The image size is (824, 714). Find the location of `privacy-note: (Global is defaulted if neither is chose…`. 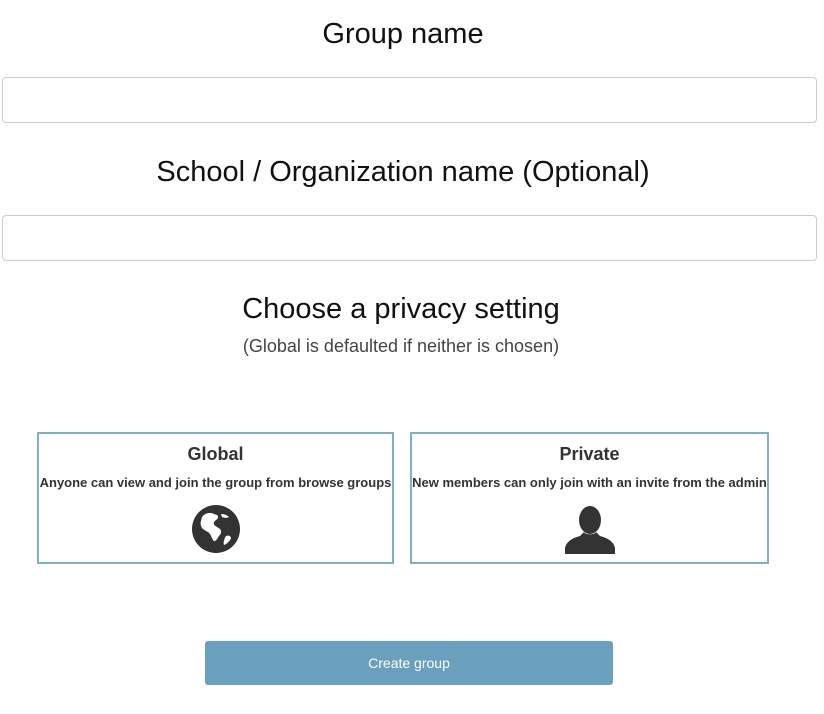

privacy-note: (Global is defaulted if neither is chose… is located at coordinates (401, 346).